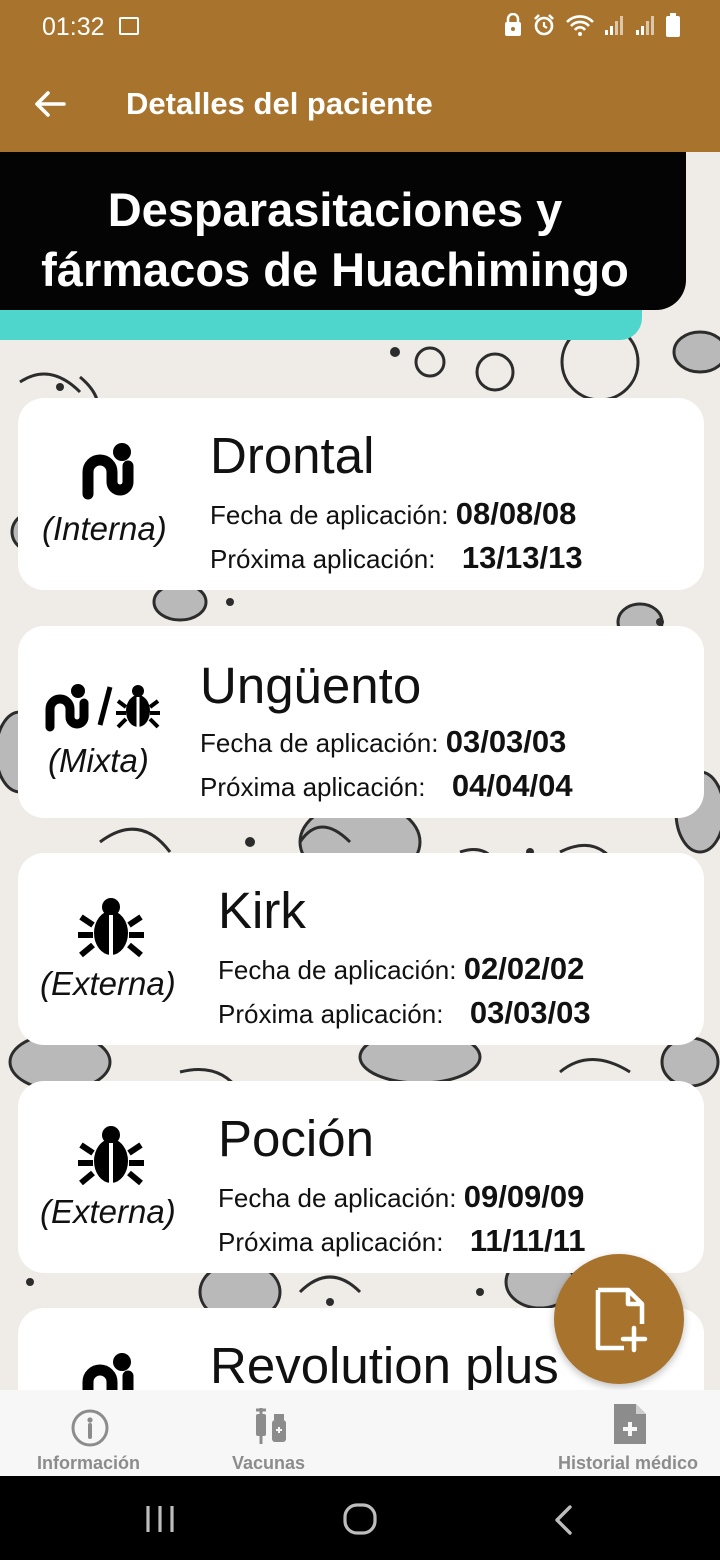 This screenshot has height=1560, width=720. I want to click on treatment-name: Drontal, so click(292, 455).